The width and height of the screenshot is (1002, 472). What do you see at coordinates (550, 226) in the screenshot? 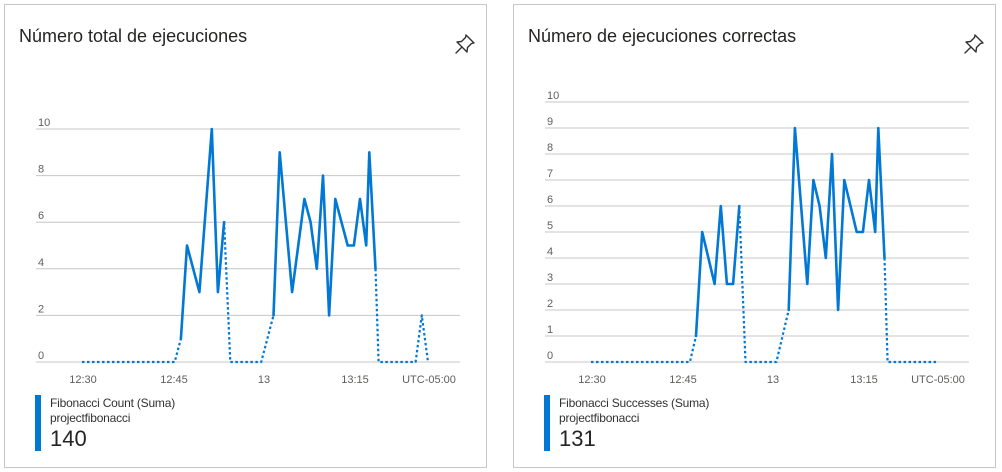
I see `y-tick-label: 5` at bounding box center [550, 226].